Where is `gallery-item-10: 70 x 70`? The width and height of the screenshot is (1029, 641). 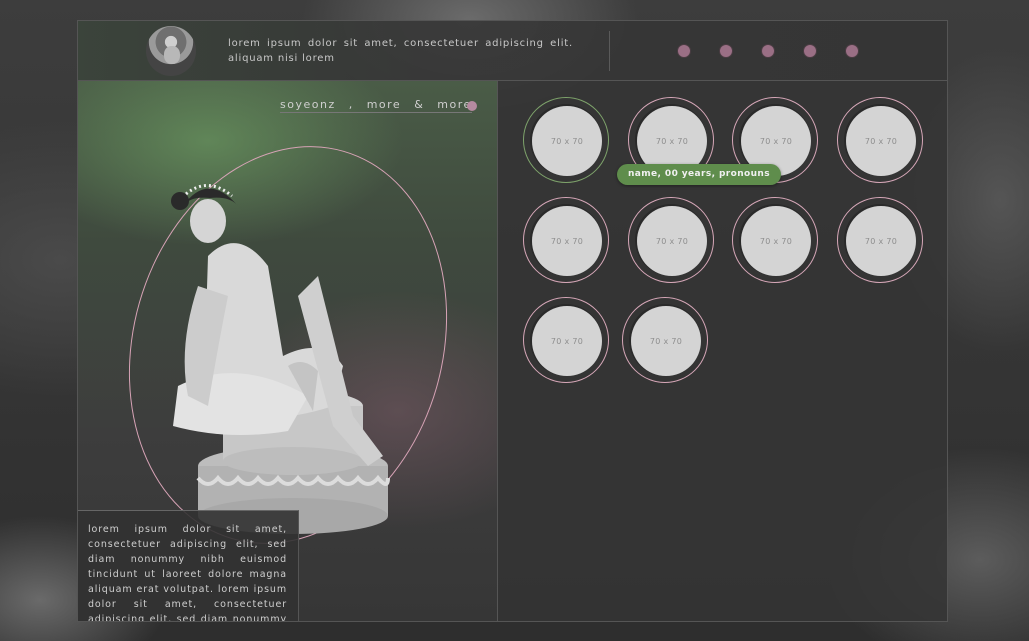 gallery-item-10: 70 x 70 is located at coordinates (665, 340).